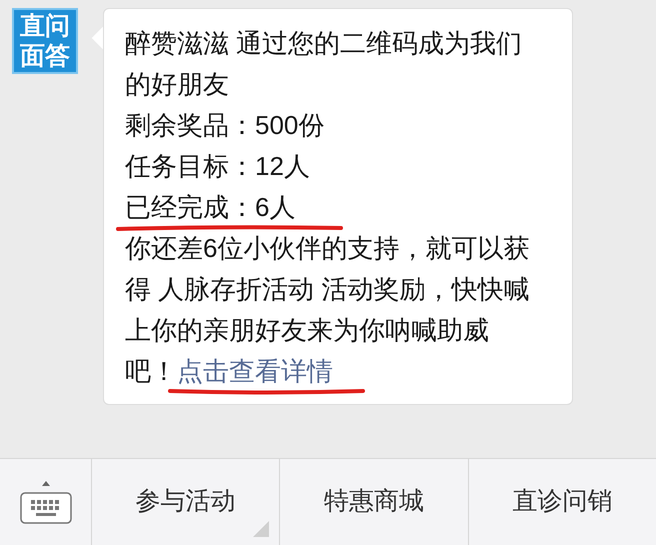 This screenshot has width=656, height=545. Describe the element at coordinates (45, 41) in the screenshot. I see `avatar-logo: 直问 面答` at that location.